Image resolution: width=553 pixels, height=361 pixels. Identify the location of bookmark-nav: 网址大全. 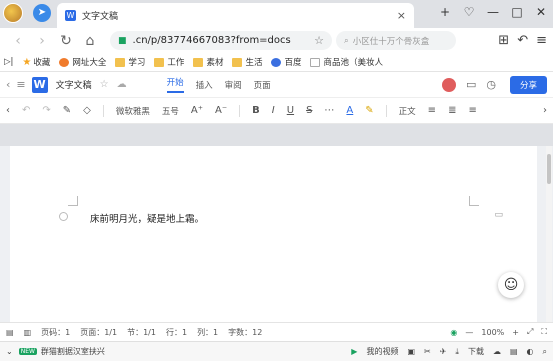
(82, 62).